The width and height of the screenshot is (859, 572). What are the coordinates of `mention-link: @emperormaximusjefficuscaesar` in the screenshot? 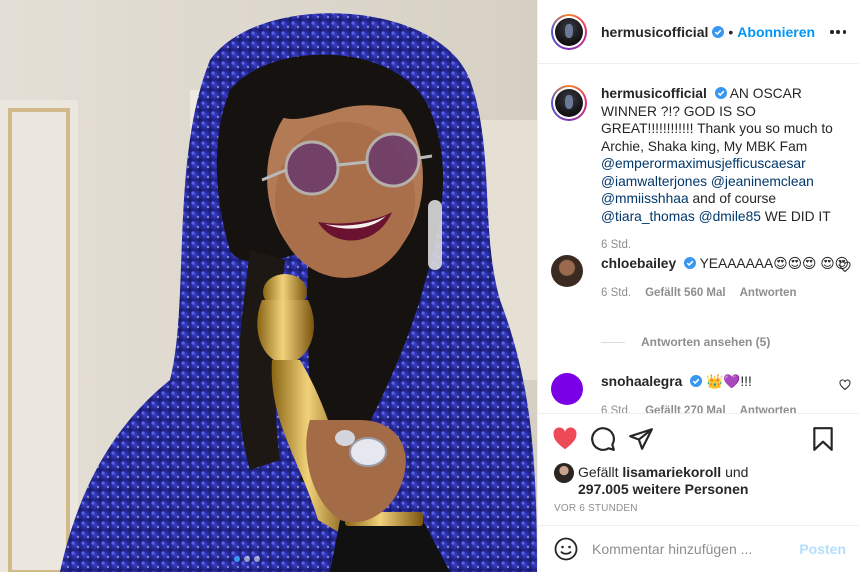 It's located at (703, 163).